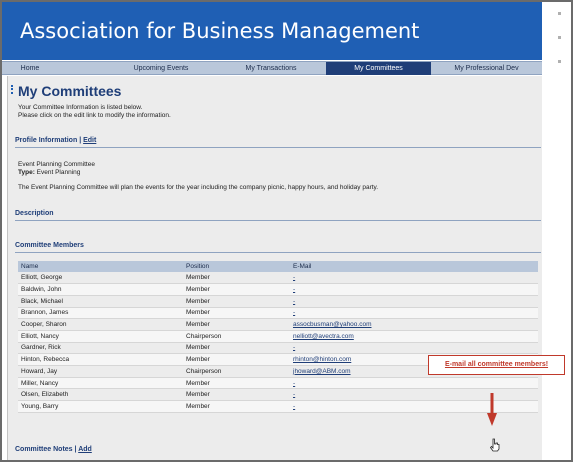 This screenshot has width=573, height=462. What do you see at coordinates (236, 266) in the screenshot?
I see `column-header-position: Position` at bounding box center [236, 266].